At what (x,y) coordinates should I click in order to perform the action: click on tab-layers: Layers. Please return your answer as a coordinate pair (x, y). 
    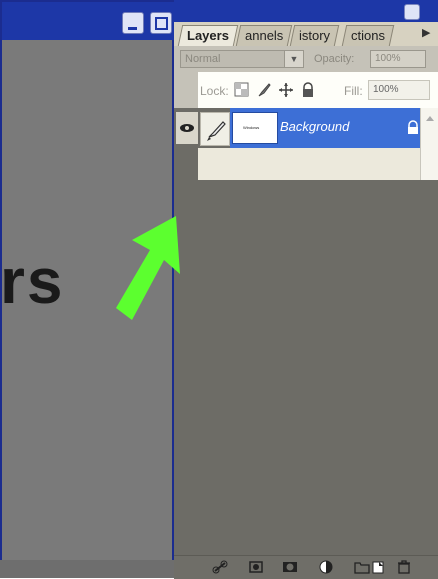
    Looking at the image, I should click on (208, 35).